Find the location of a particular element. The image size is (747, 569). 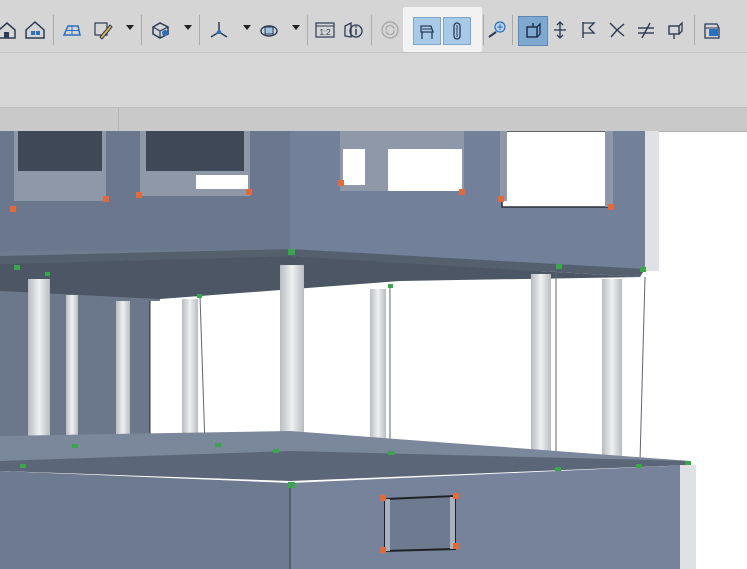

scatter-icon is located at coordinates (617, 30).